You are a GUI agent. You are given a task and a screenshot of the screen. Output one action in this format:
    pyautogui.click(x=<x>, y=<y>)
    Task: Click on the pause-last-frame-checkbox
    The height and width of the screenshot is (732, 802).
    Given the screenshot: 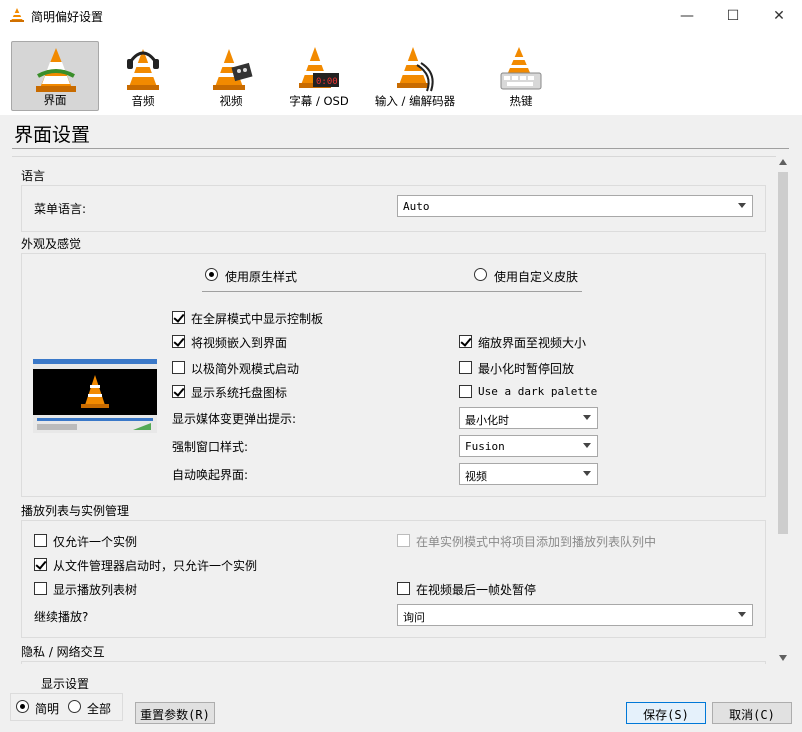 What is the action you would take?
    pyautogui.click(x=403, y=588)
    